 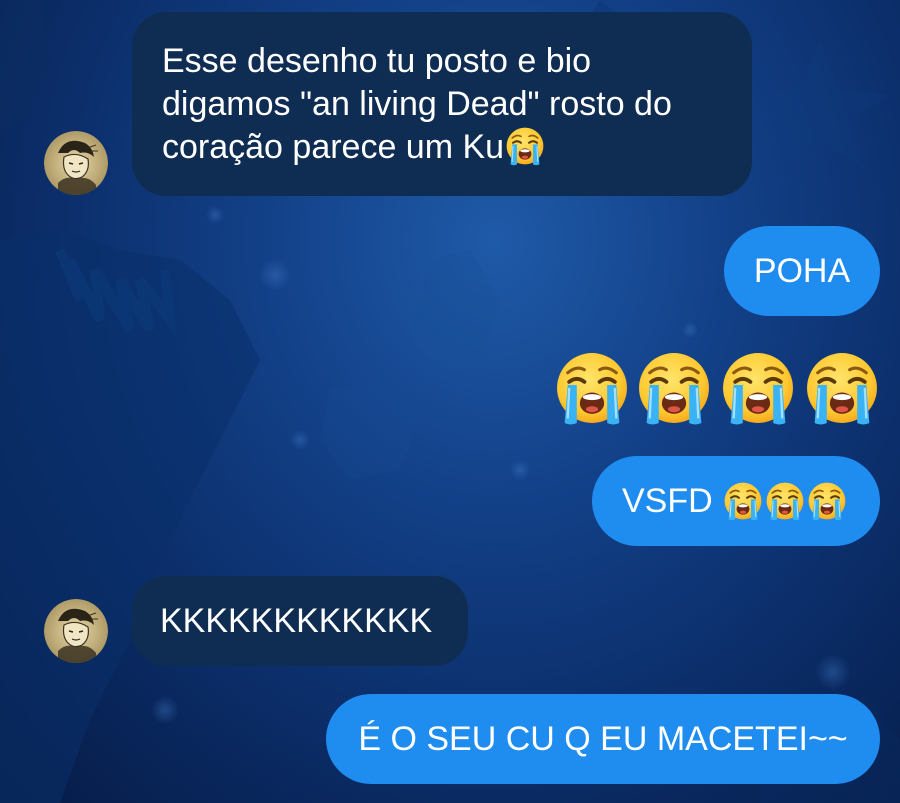 I want to click on message-text: KKKKKKKKKKKK, so click(x=296, y=620).